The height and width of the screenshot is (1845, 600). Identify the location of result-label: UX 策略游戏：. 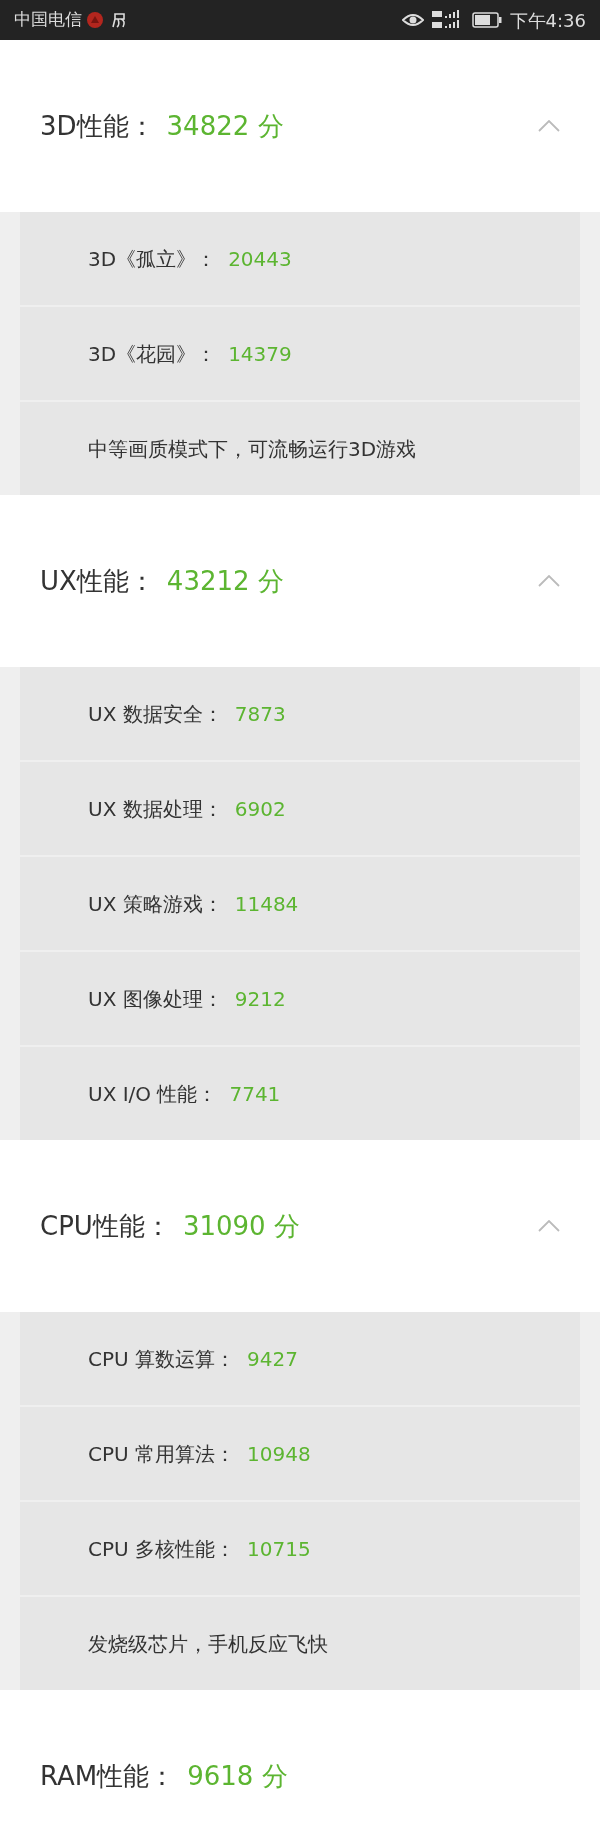
(155, 904).